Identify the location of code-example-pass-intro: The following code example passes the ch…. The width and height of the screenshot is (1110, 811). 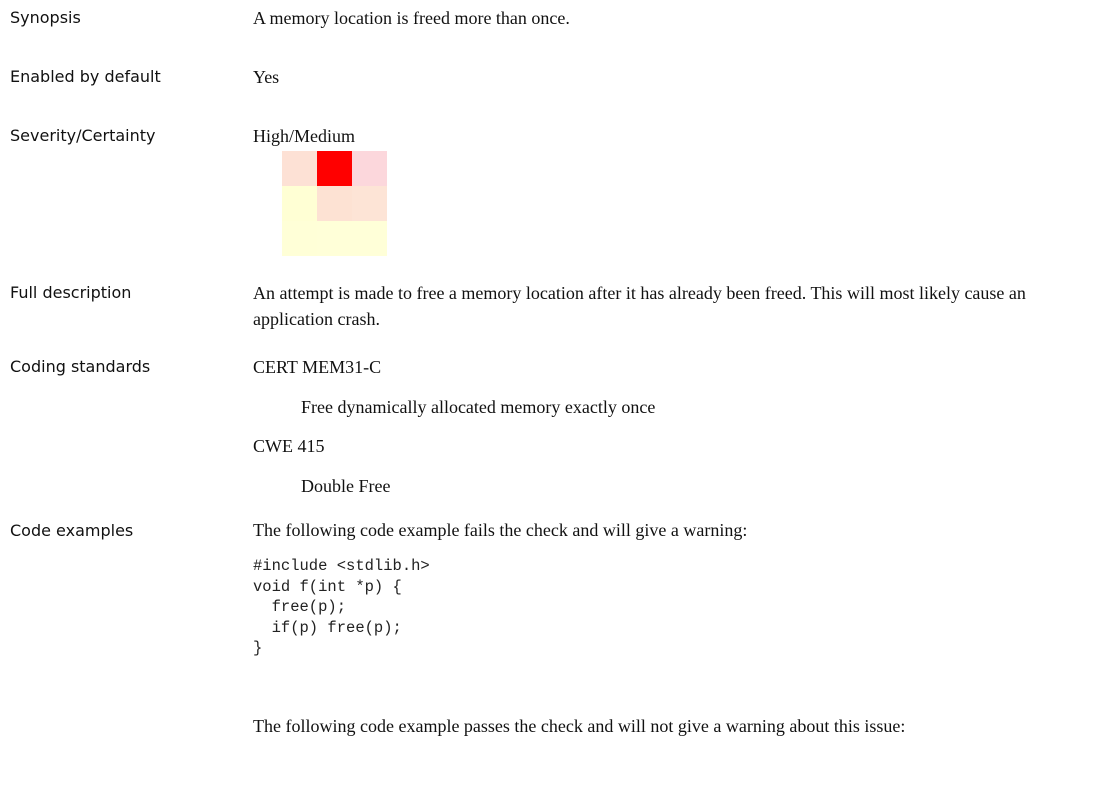
(579, 726).